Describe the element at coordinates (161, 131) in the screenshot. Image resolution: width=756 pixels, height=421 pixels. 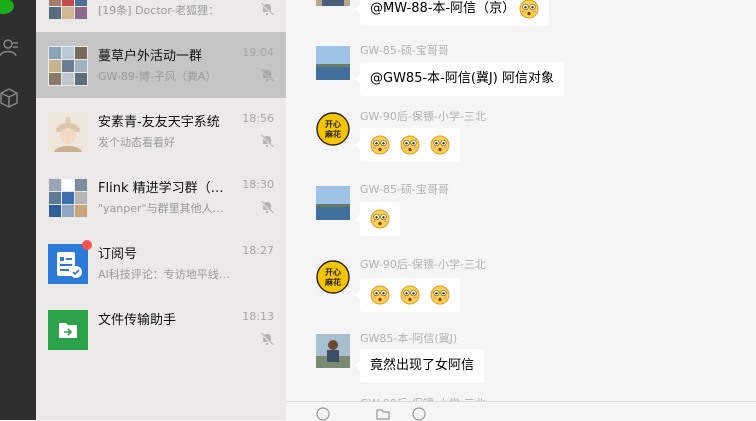
I see `conversation-item: 安素青-友友天宇系统 18:56 发个动态看看好` at that location.